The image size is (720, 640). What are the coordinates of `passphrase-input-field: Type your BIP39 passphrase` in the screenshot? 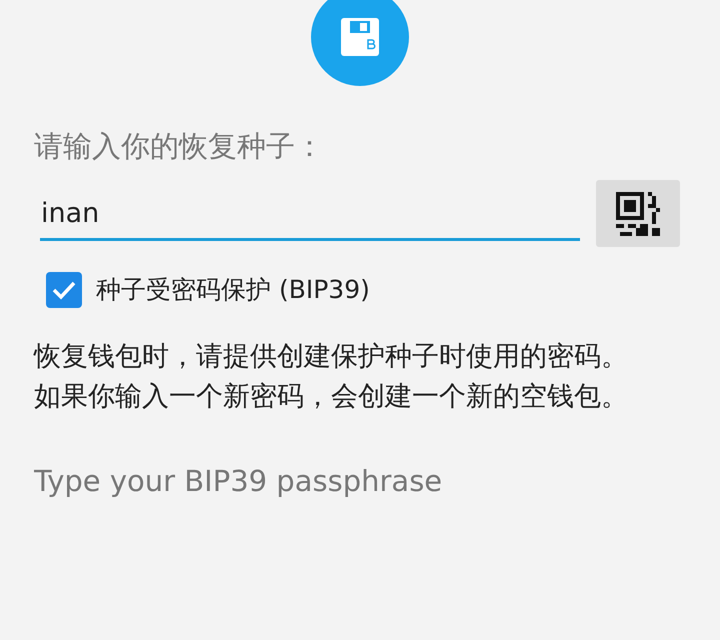 It's located at (354, 480).